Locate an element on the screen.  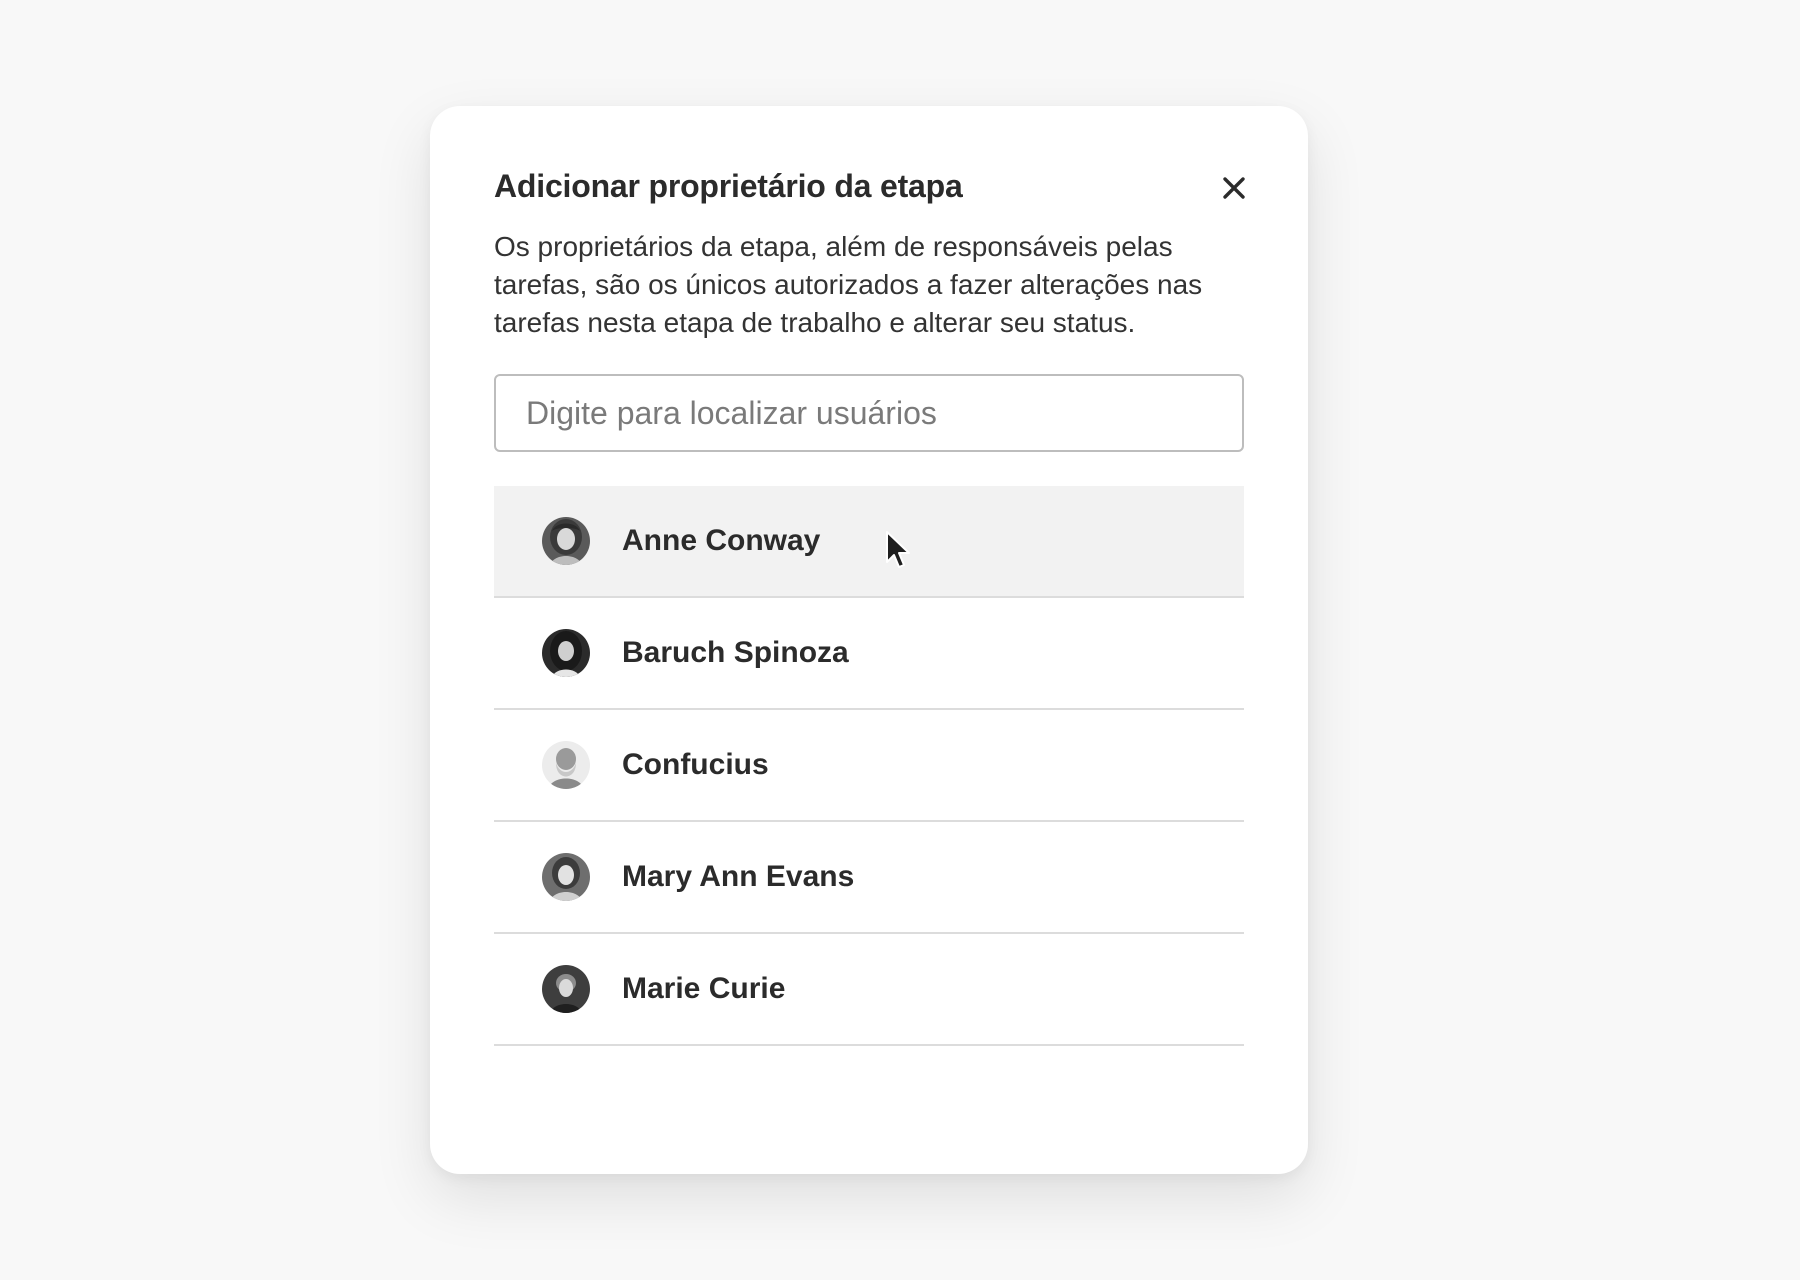
user-name: Mary Ann Evans is located at coordinates (738, 876).